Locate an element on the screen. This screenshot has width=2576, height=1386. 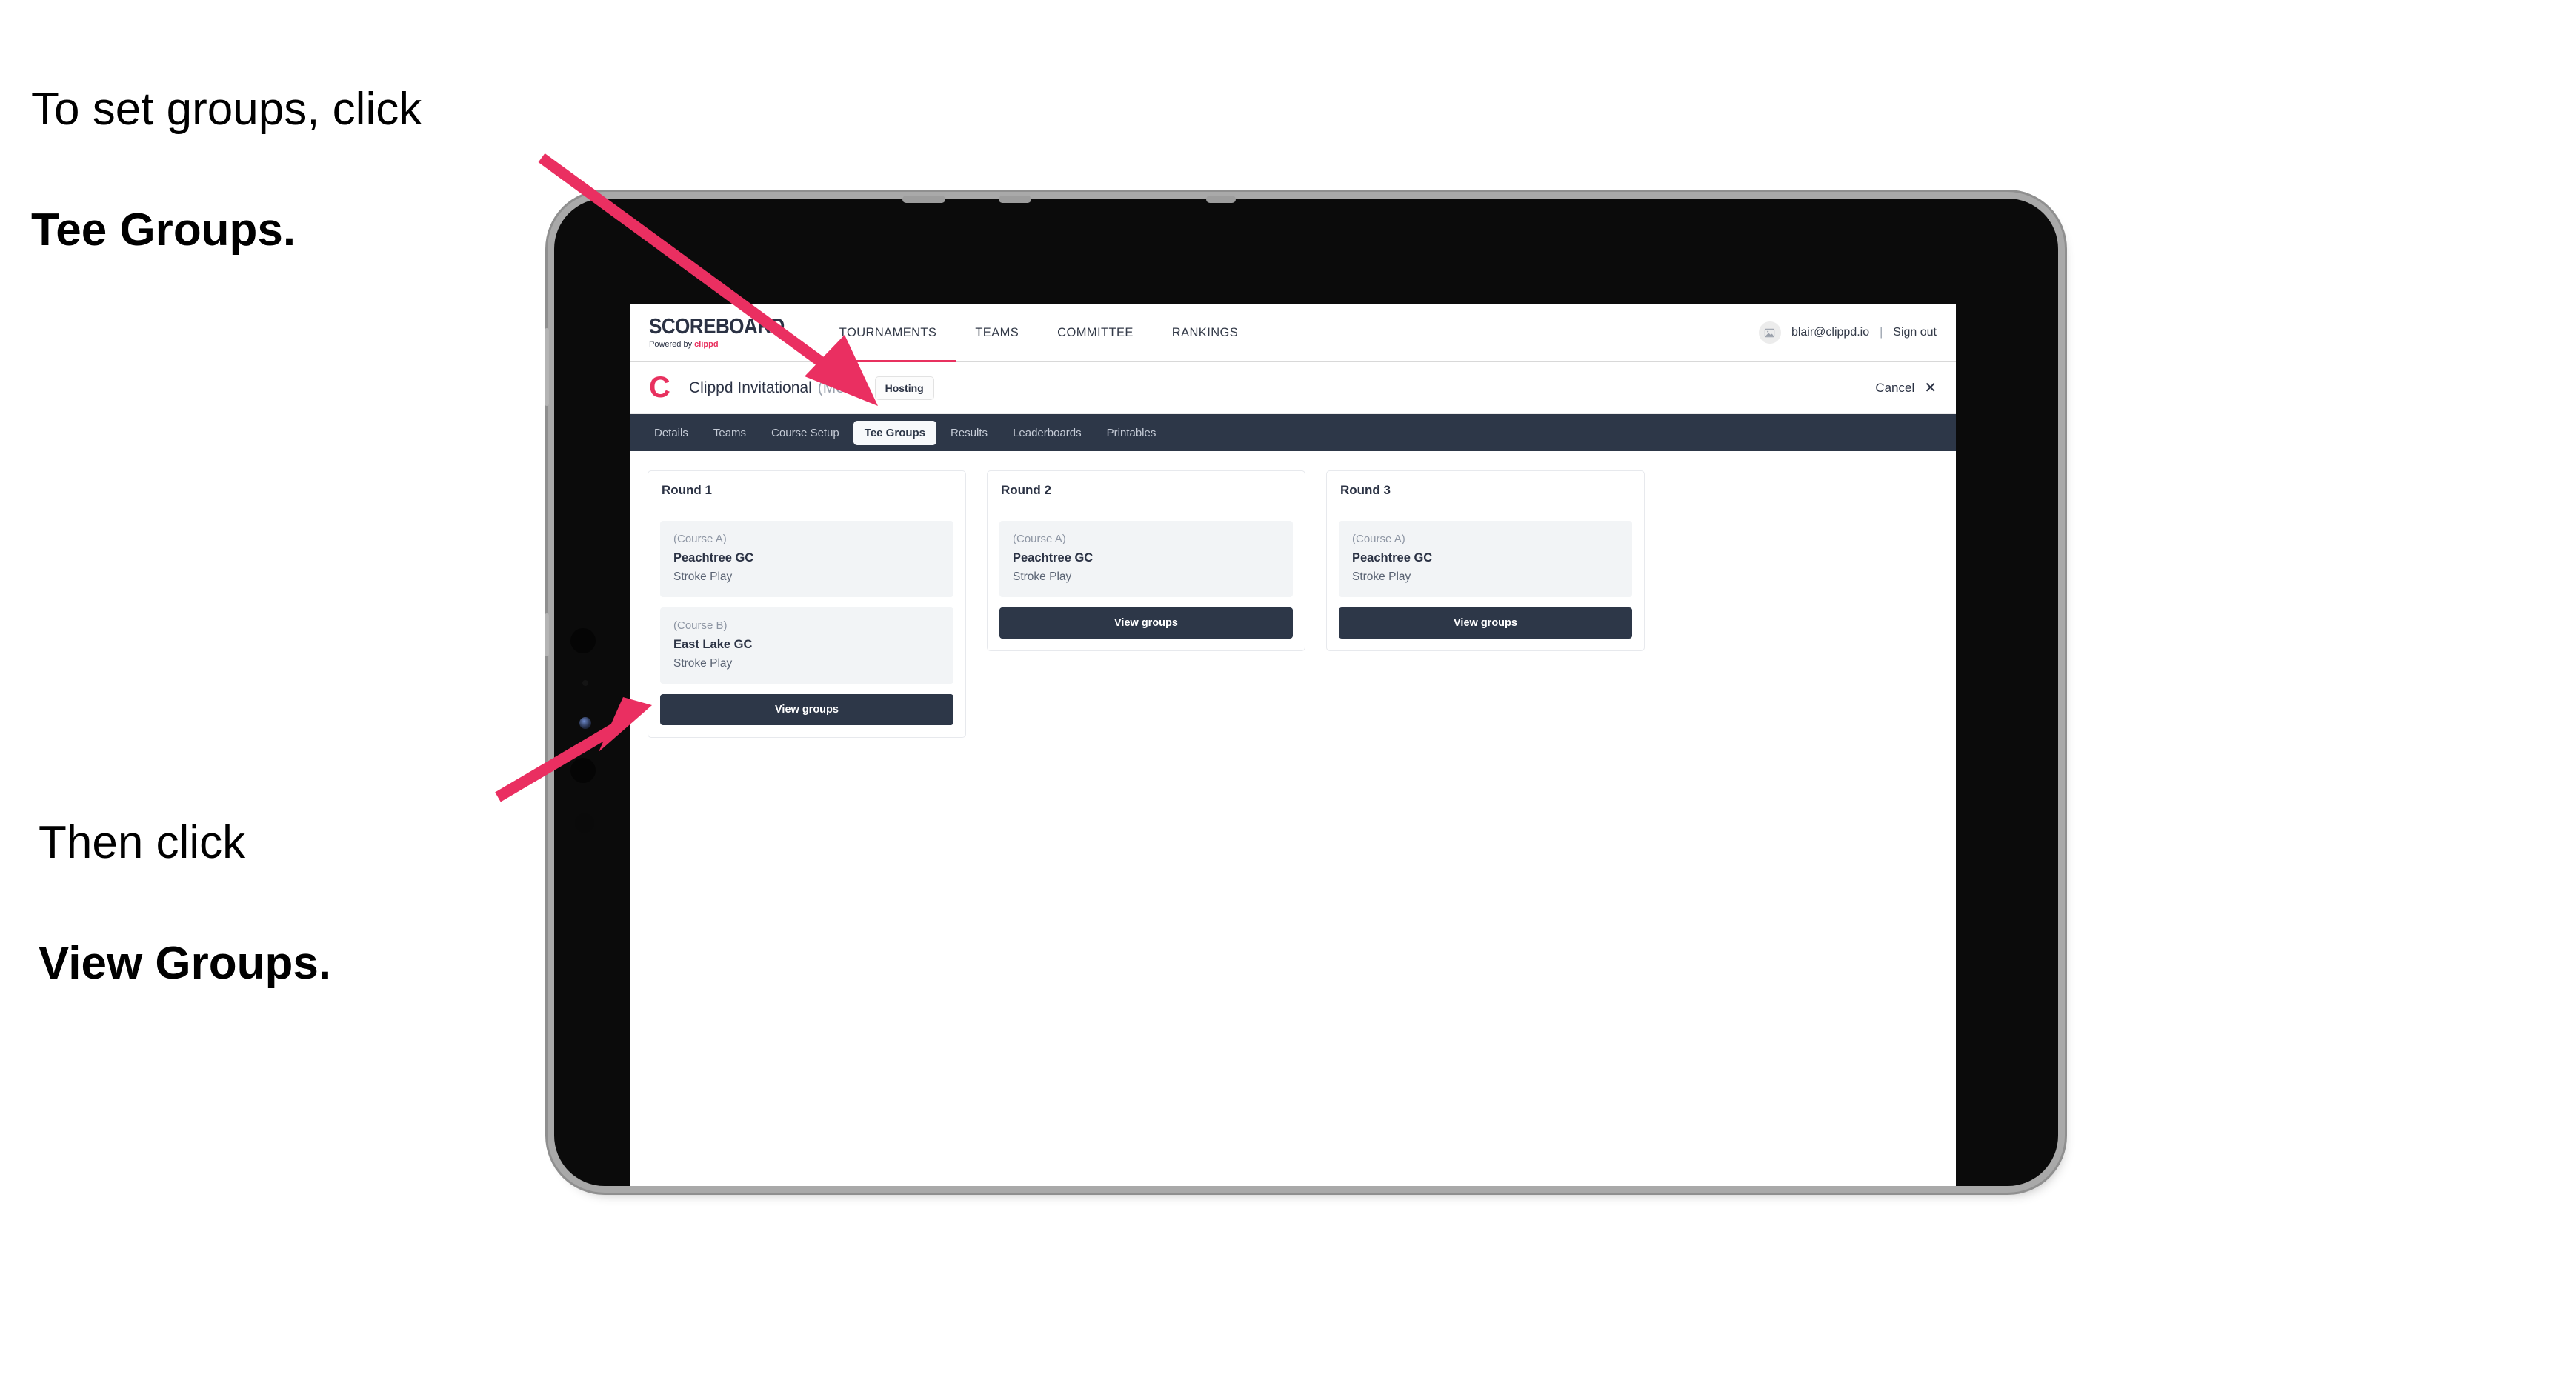
view-groups-button-round-3: View groups is located at coordinates (1485, 623).